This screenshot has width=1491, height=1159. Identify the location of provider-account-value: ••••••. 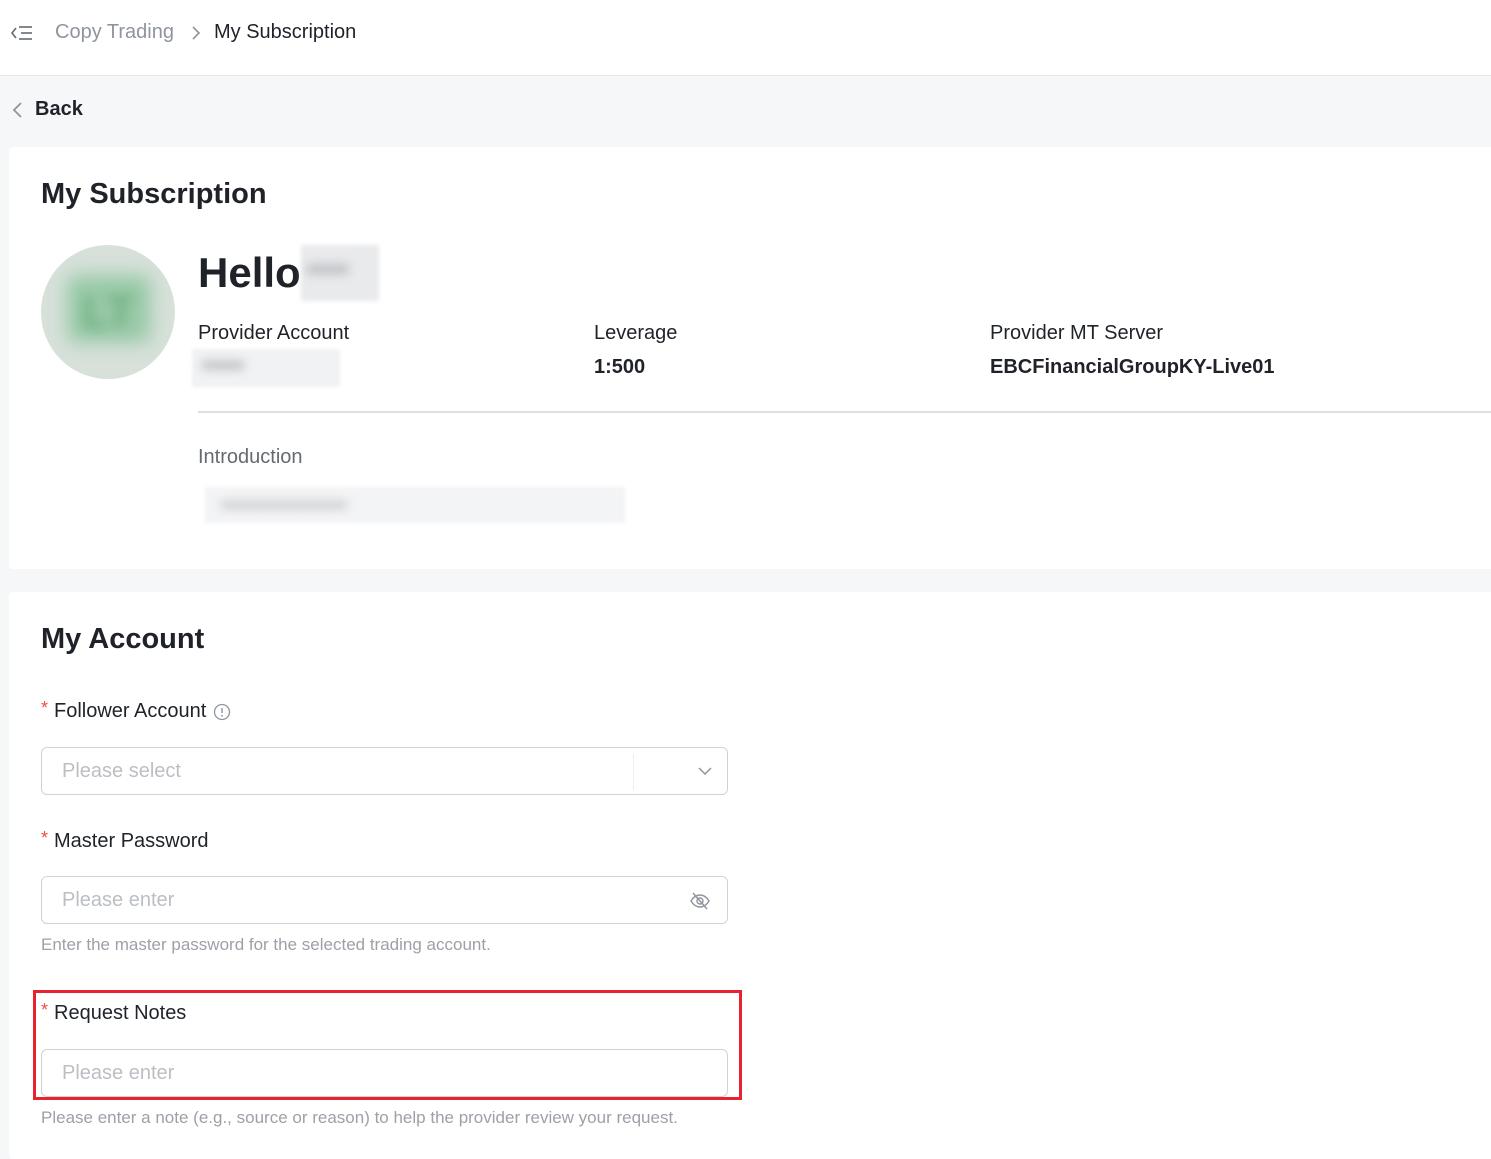
(223, 366).